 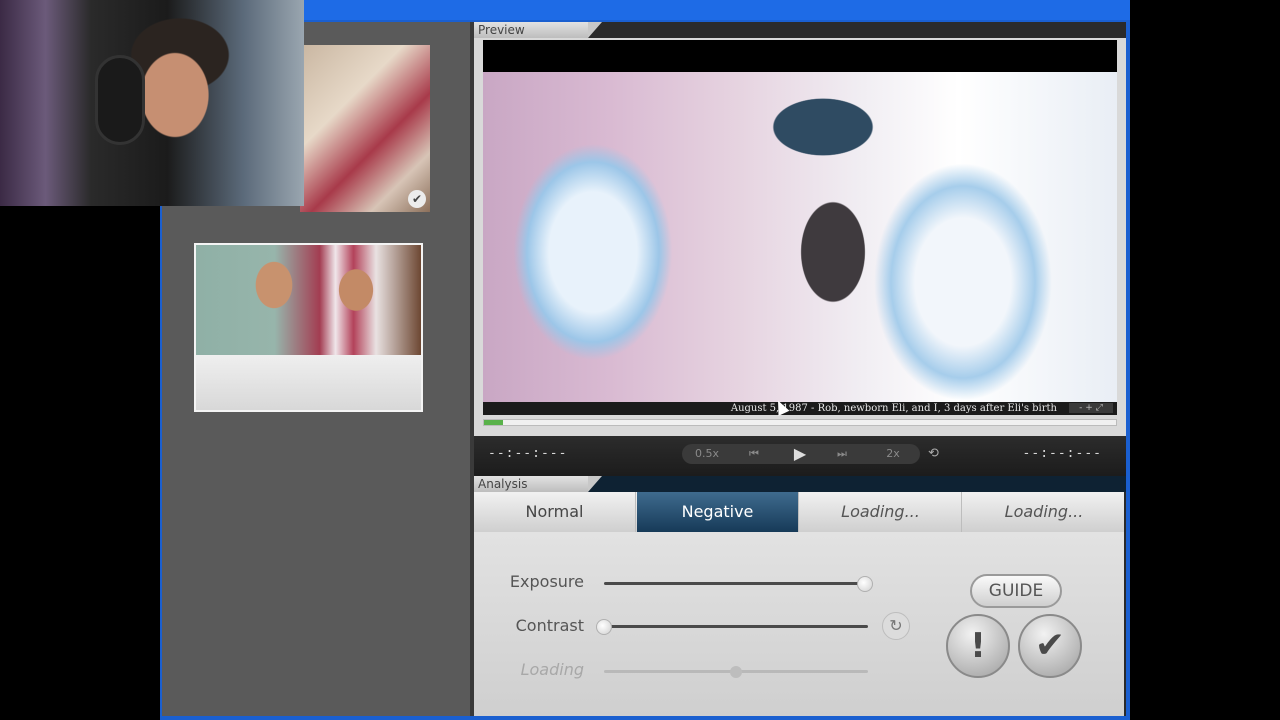 I want to click on contrast-label: Contrast, so click(x=549, y=625).